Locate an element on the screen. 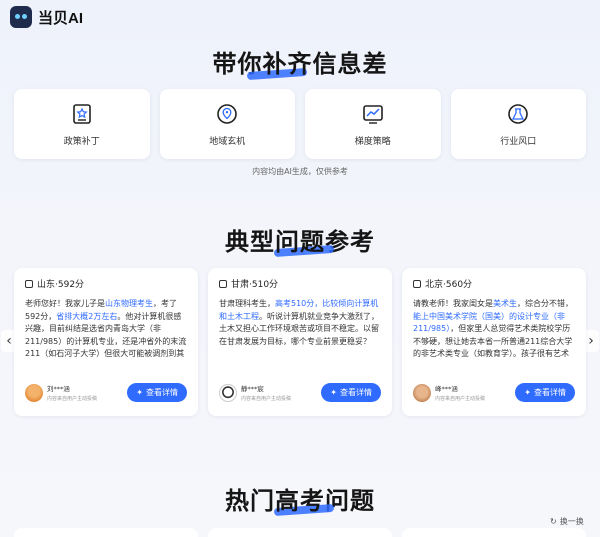  refresh-button: ↻ 换一换 is located at coordinates (567, 521).